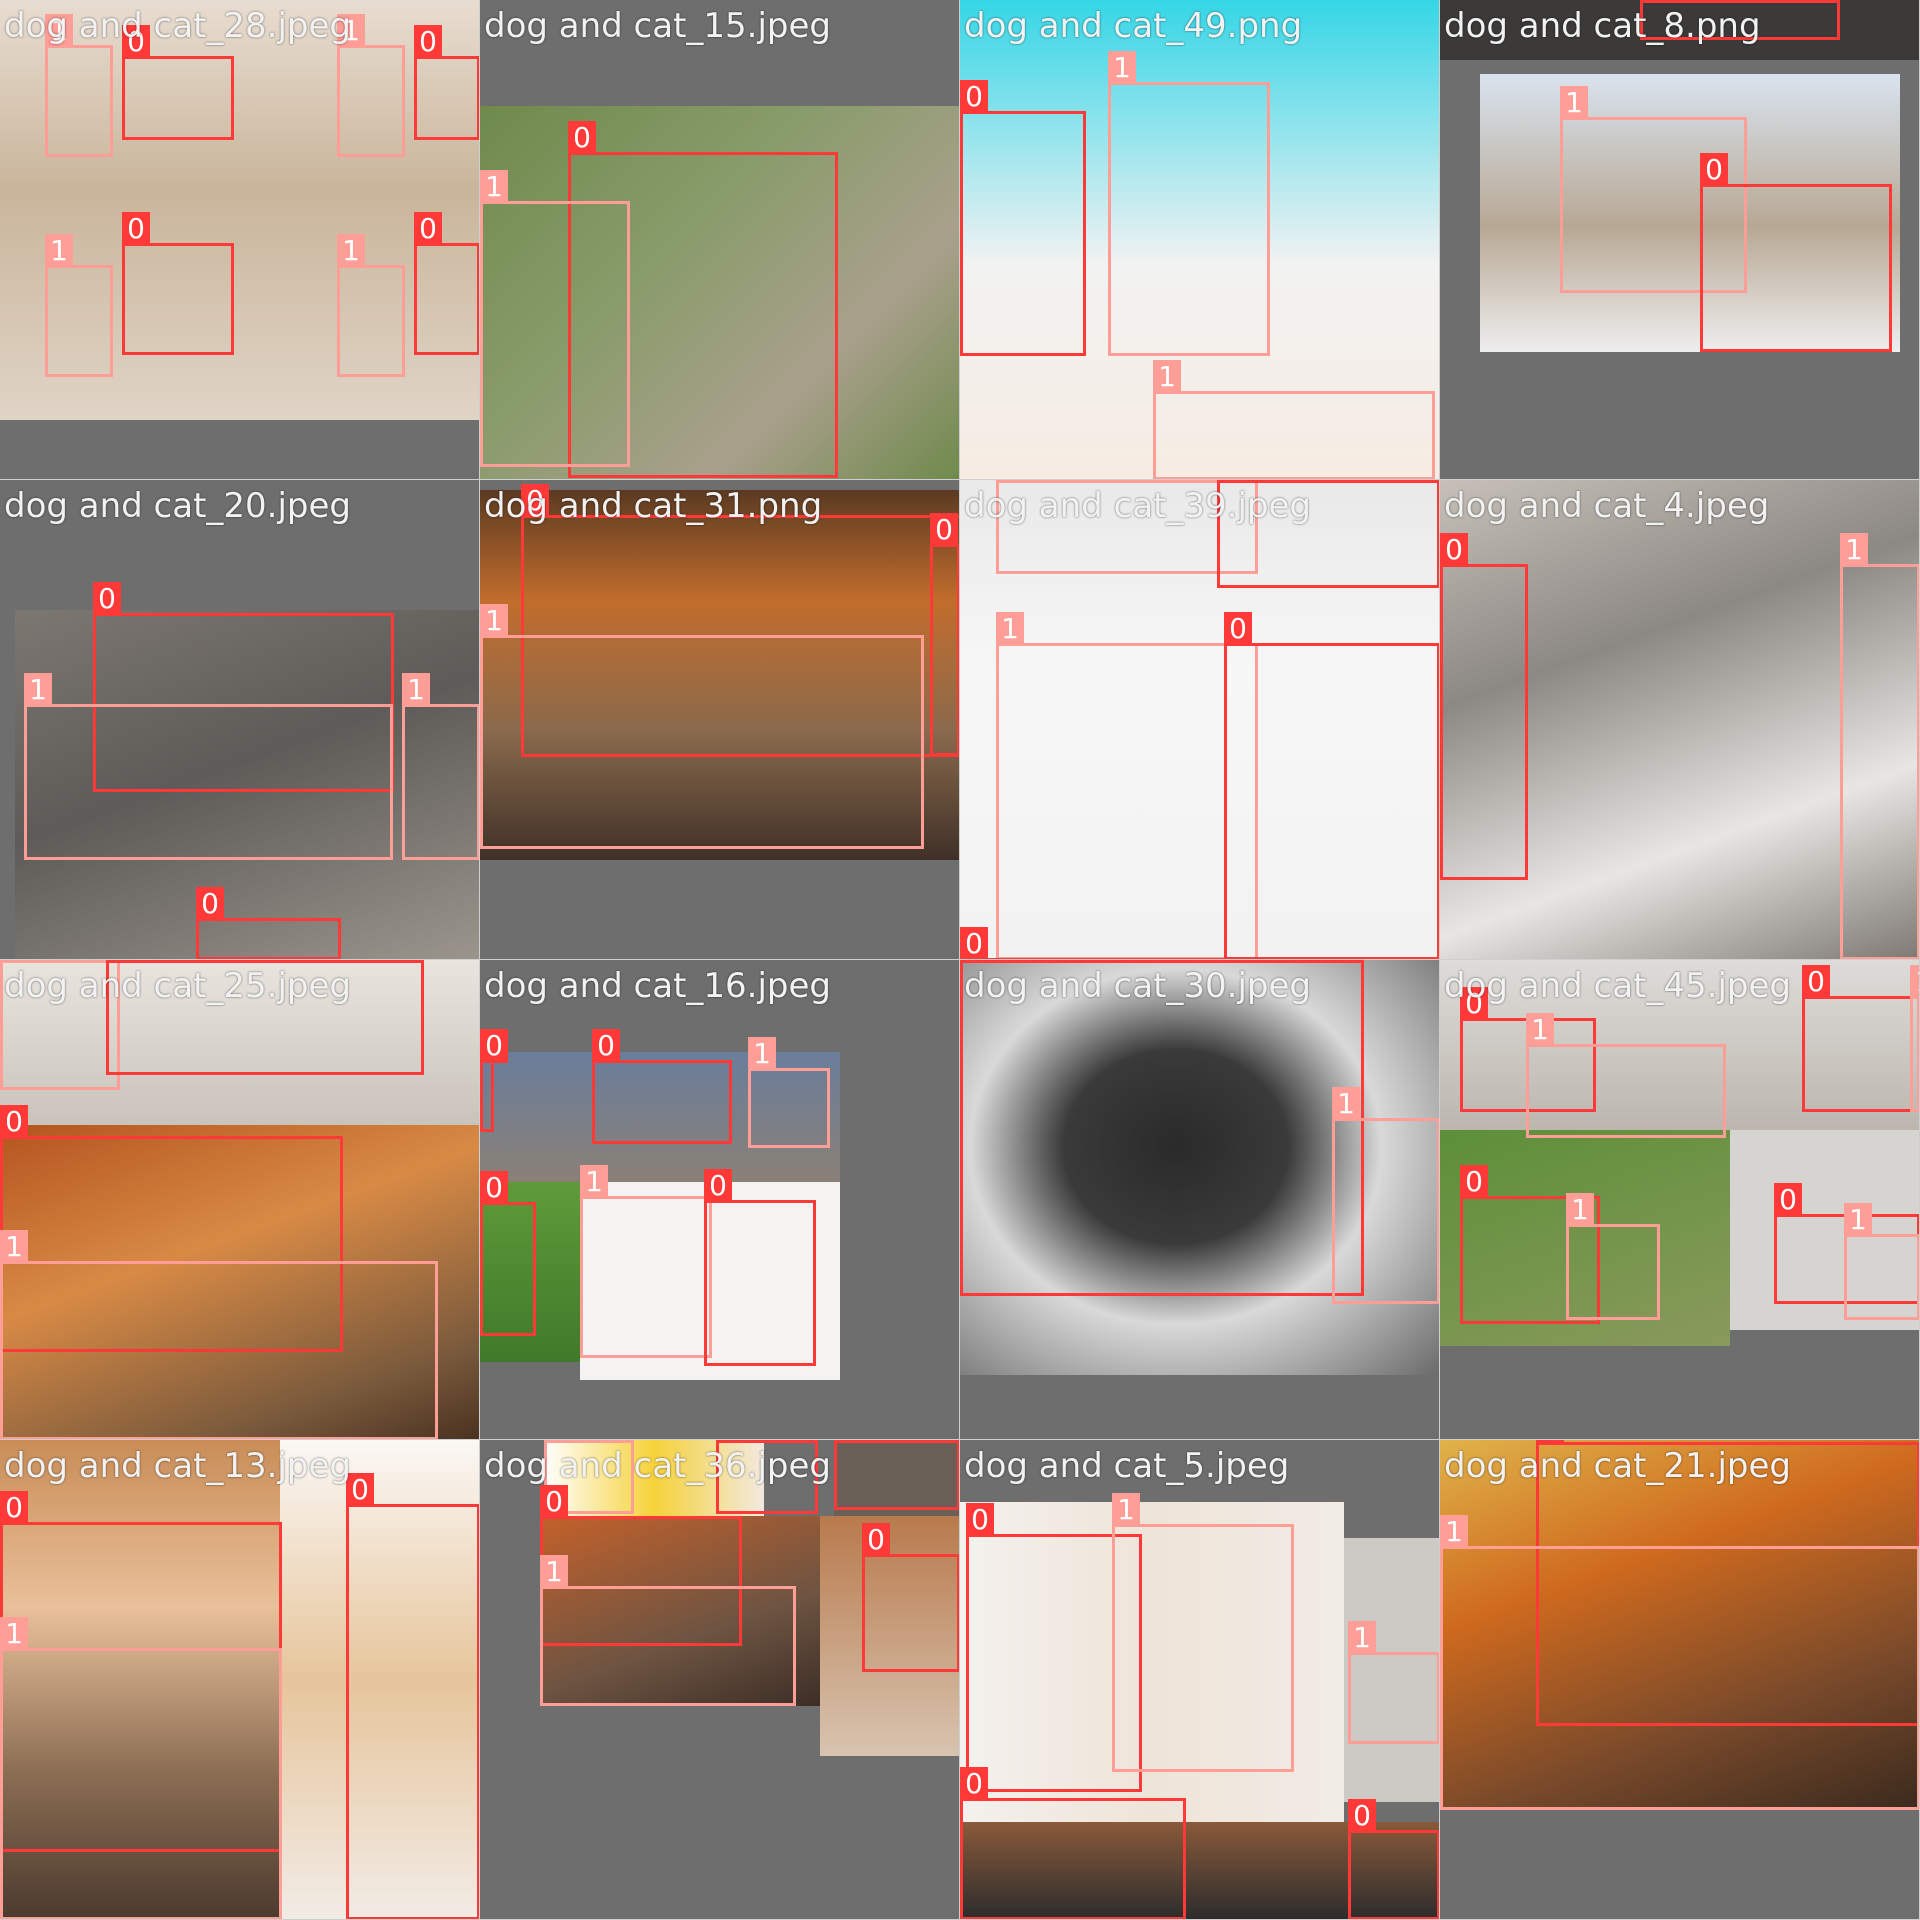 Image resolution: width=1920 pixels, height=1920 pixels. Describe the element at coordinates (1618, 1466) in the screenshot. I see `tile-title: dog and cat_21.jpeg` at that location.